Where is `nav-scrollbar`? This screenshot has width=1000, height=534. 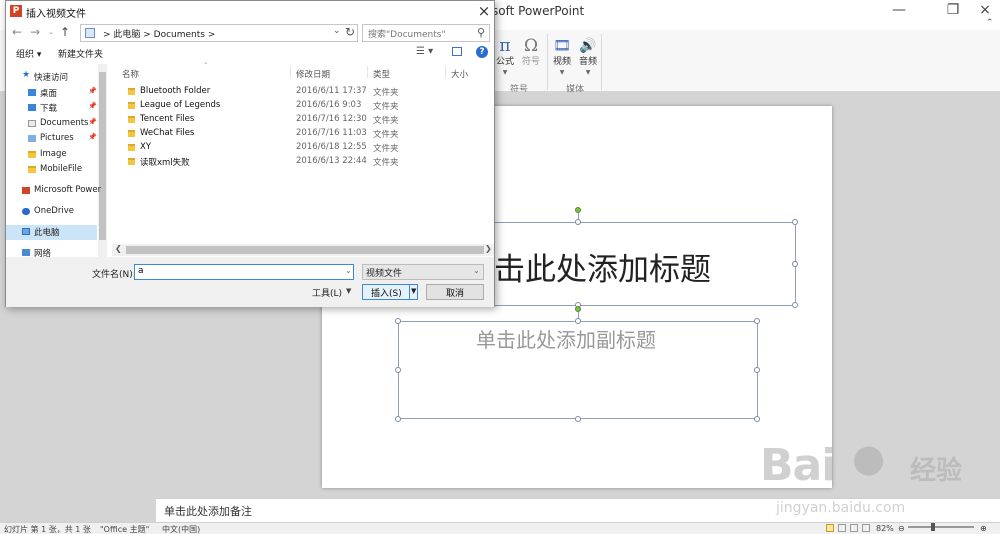 nav-scrollbar is located at coordinates (102, 160).